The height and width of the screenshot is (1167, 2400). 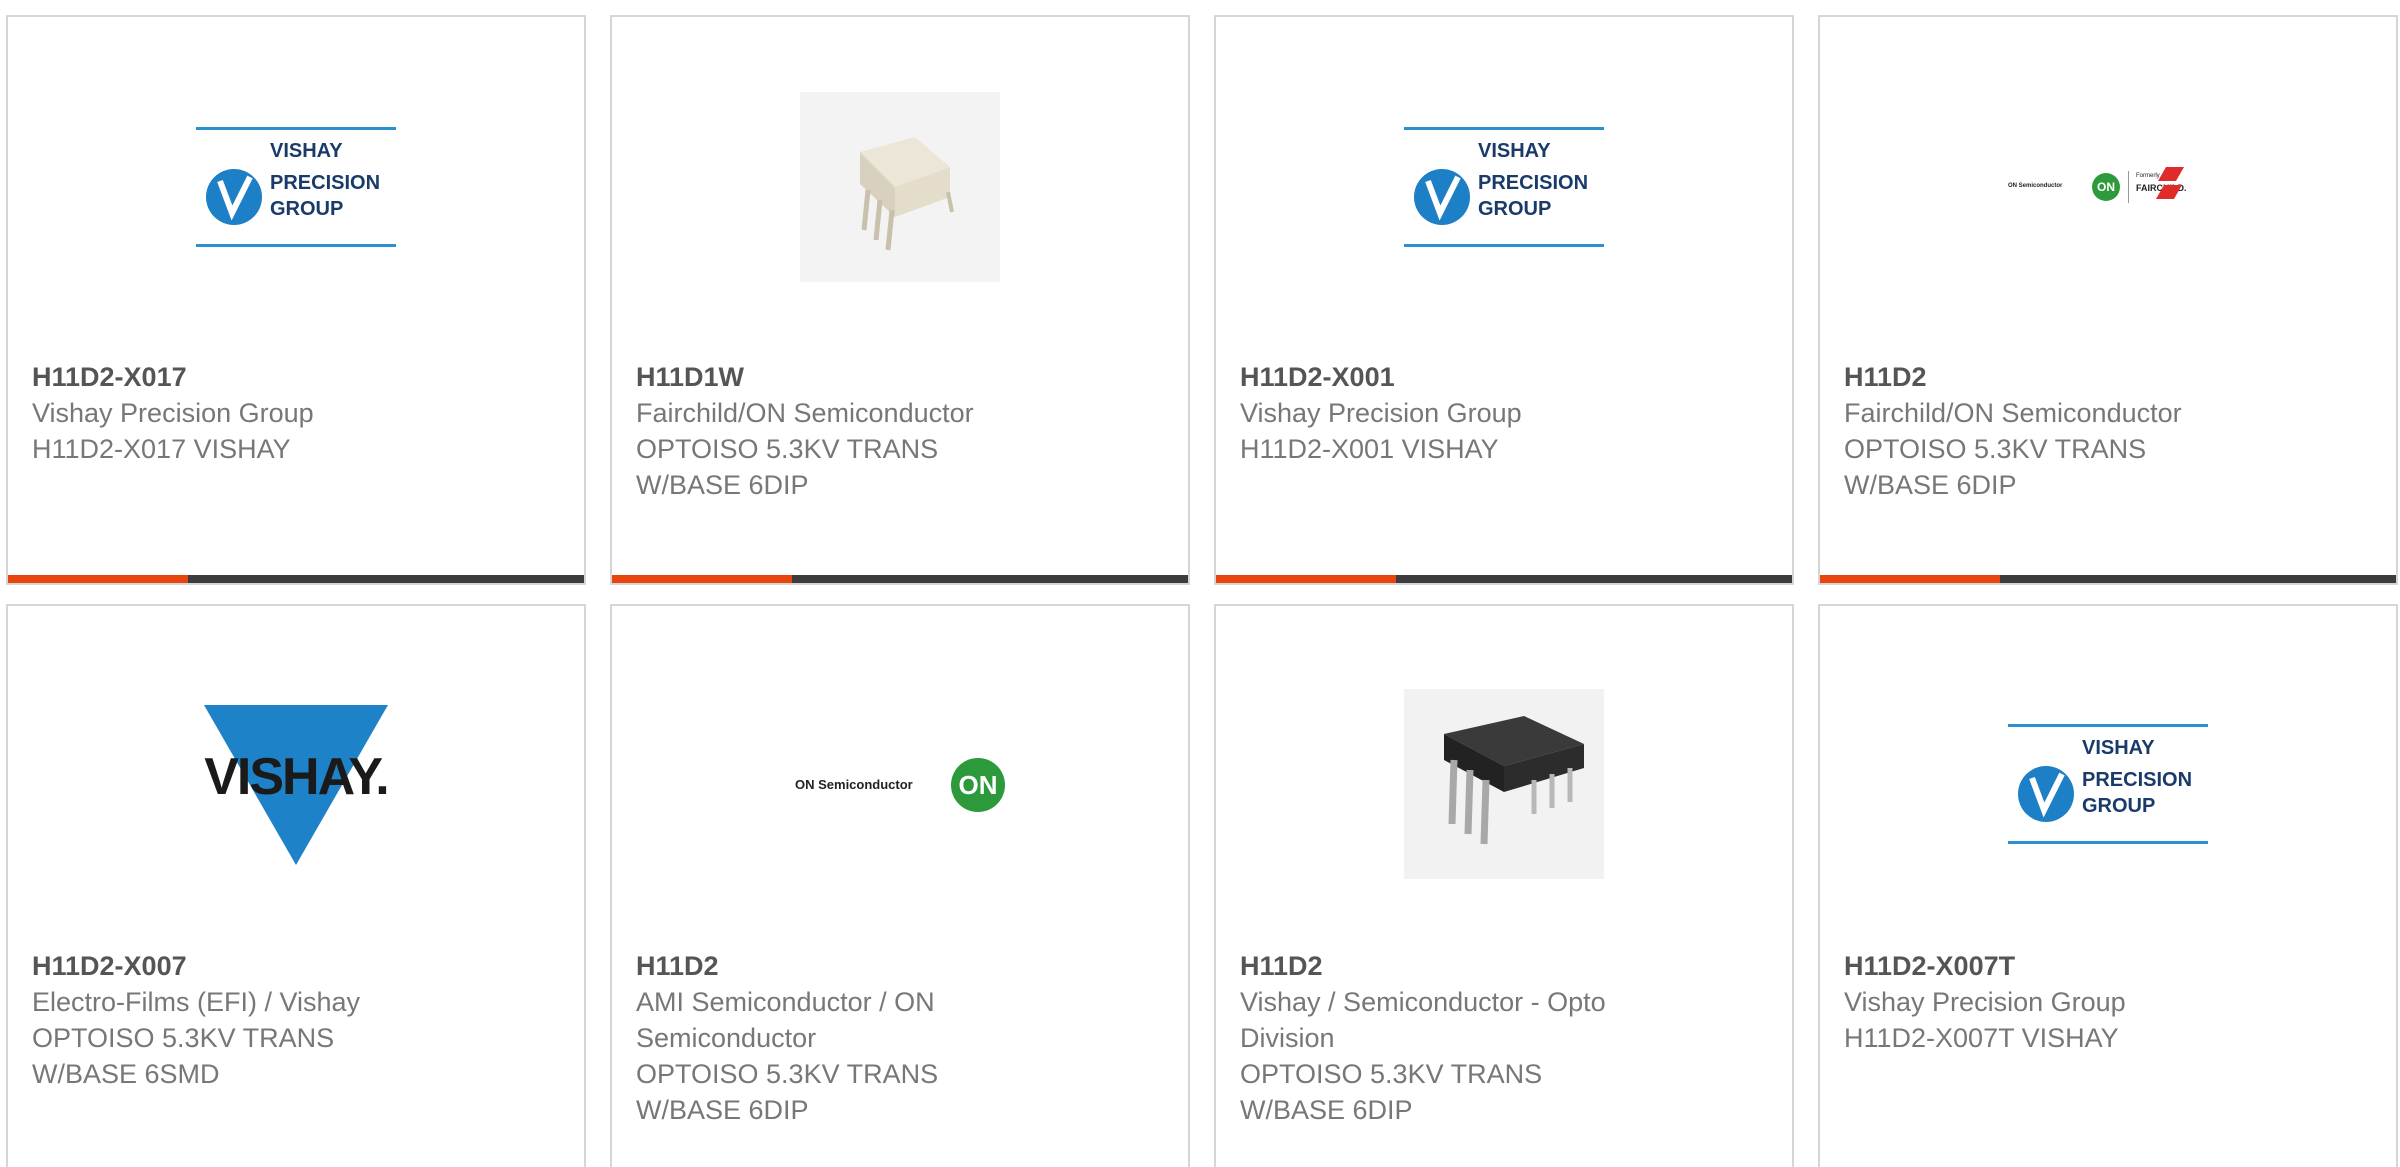 I want to click on description-line-2: W/BASE 6SMD, so click(x=126, y=1074).